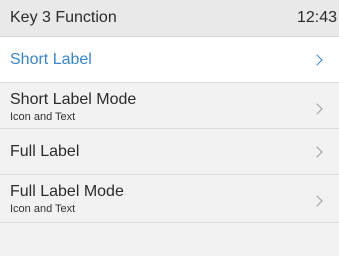 Image resolution: width=339 pixels, height=256 pixels. I want to click on menu-item-label: Full Label Mode, so click(67, 191).